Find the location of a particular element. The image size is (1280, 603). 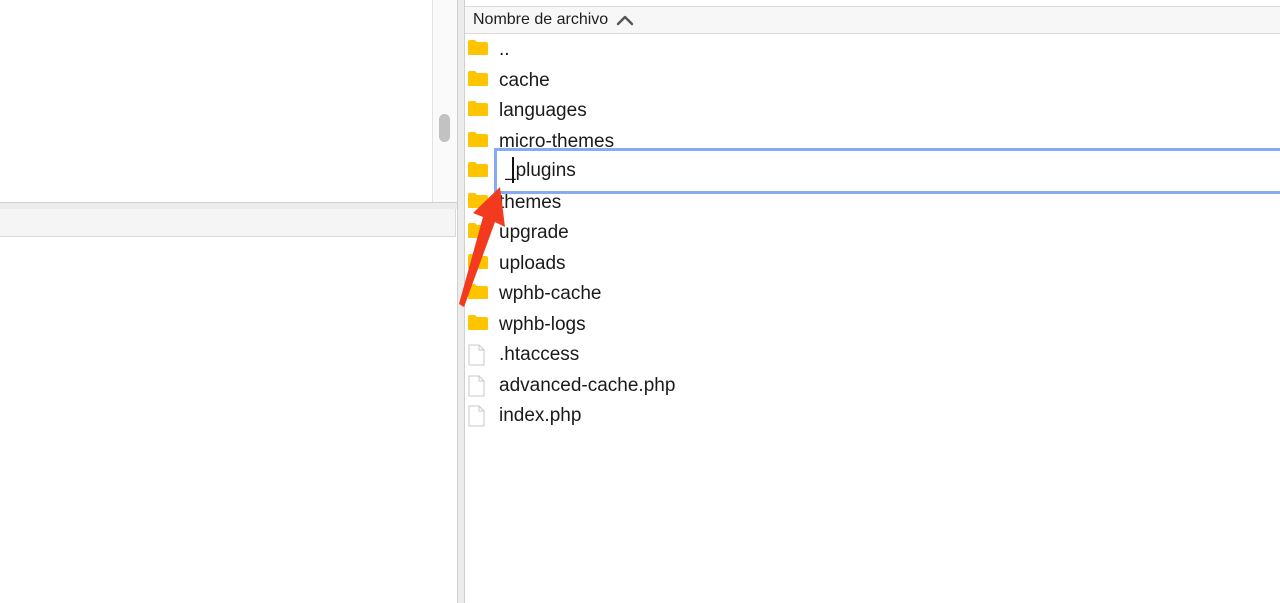

file-name: languages is located at coordinates (543, 110).